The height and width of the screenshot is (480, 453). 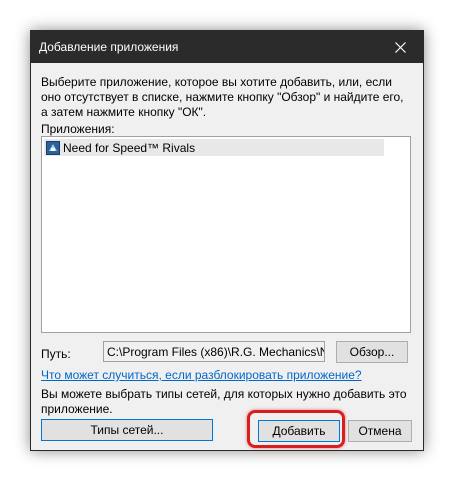 I want to click on close-icon, so click(x=400, y=47).